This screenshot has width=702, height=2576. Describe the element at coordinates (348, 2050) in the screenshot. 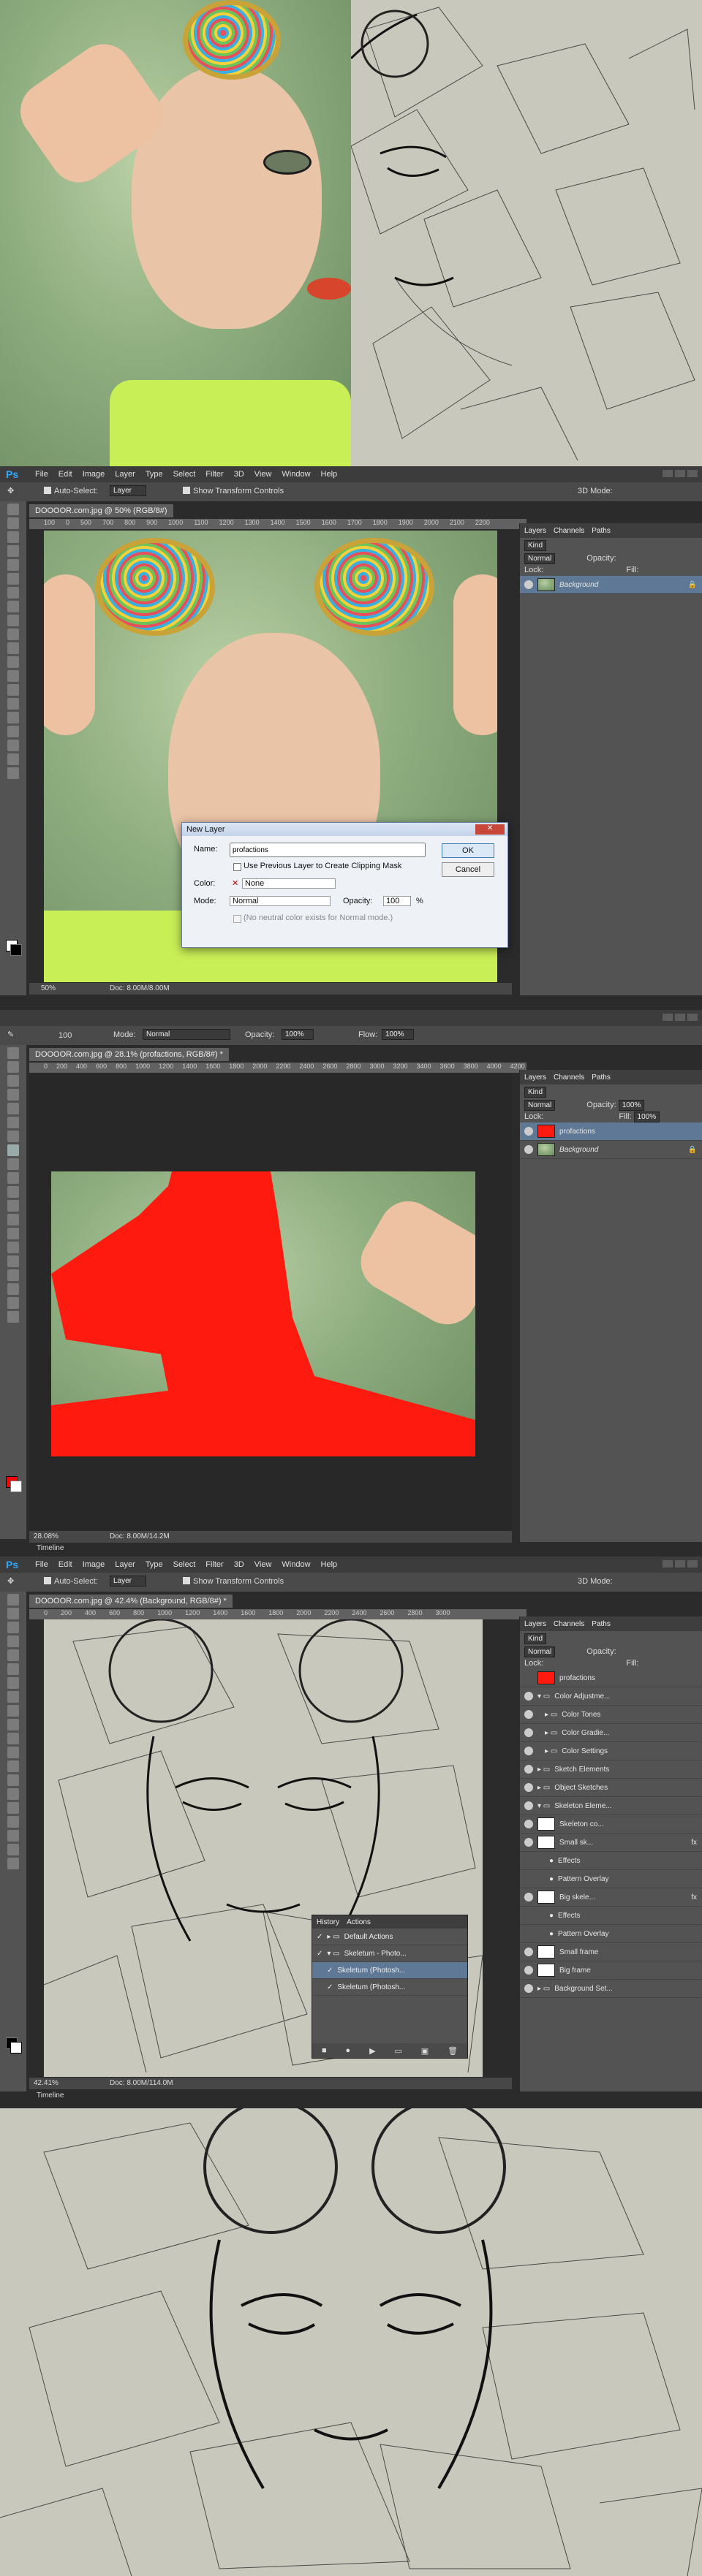

I see `record-icon: ●` at that location.